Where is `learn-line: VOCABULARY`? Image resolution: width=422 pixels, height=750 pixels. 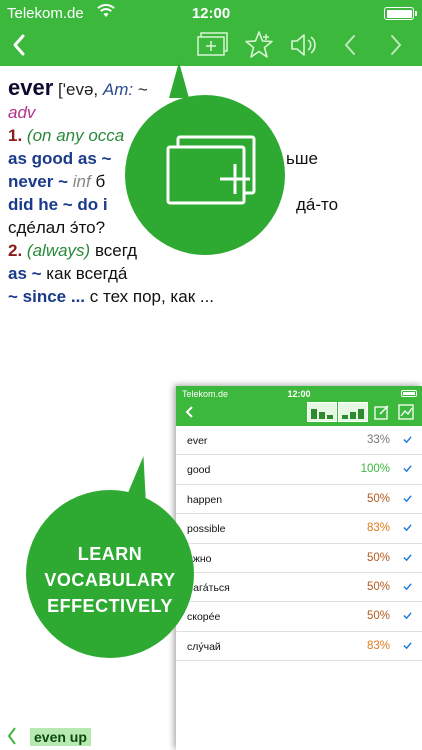 learn-line: VOCABULARY is located at coordinates (110, 580).